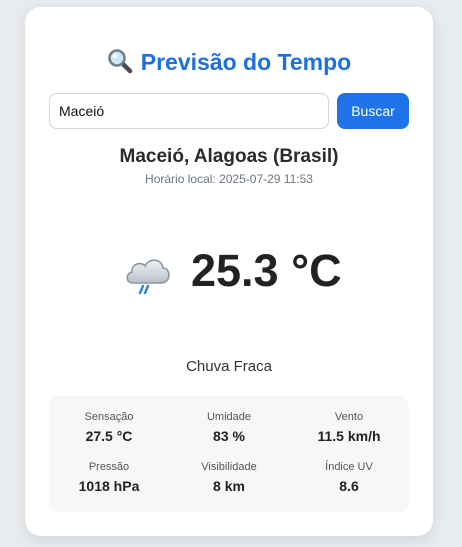  What do you see at coordinates (349, 417) in the screenshot?
I see `stat-label: Vento` at bounding box center [349, 417].